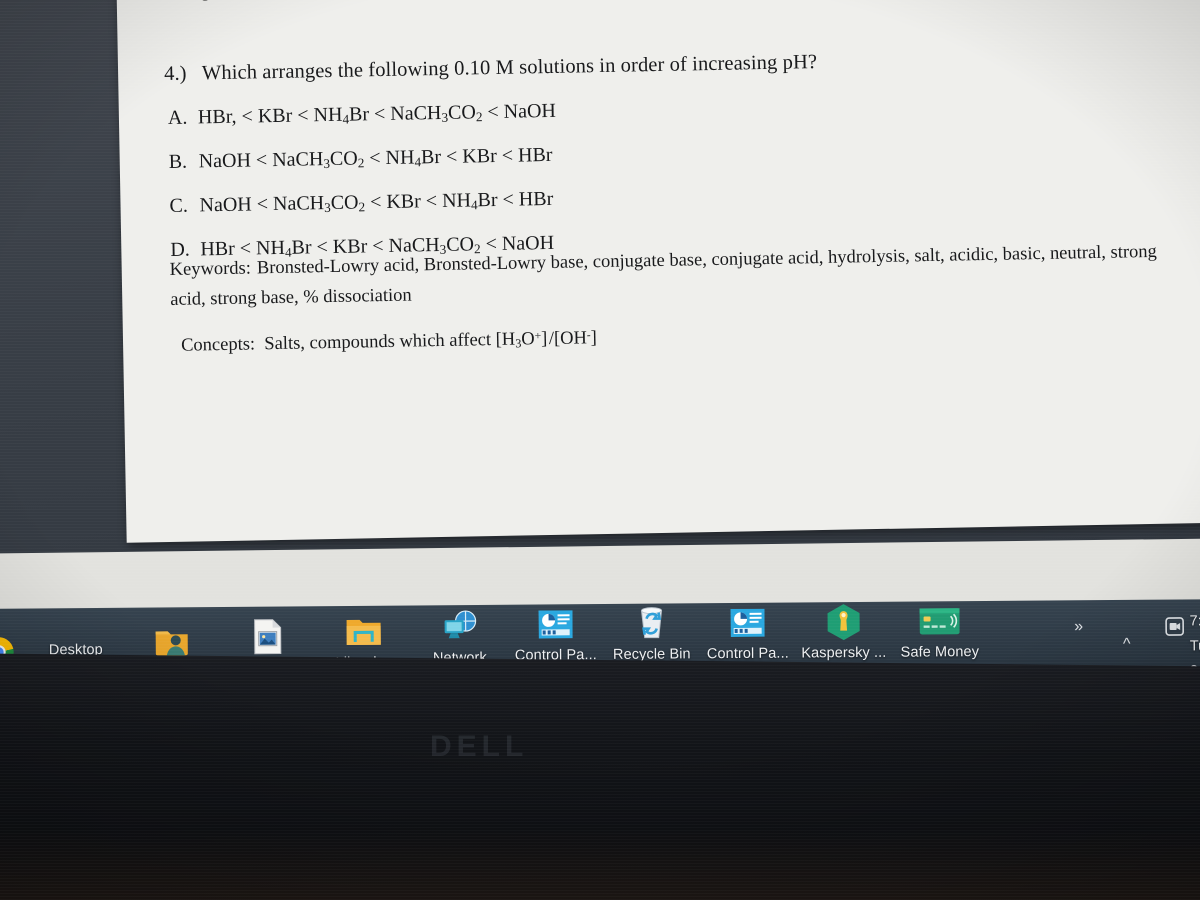 This screenshot has width=1200, height=900. I want to click on keywords-label: Keywords:, so click(210, 269).